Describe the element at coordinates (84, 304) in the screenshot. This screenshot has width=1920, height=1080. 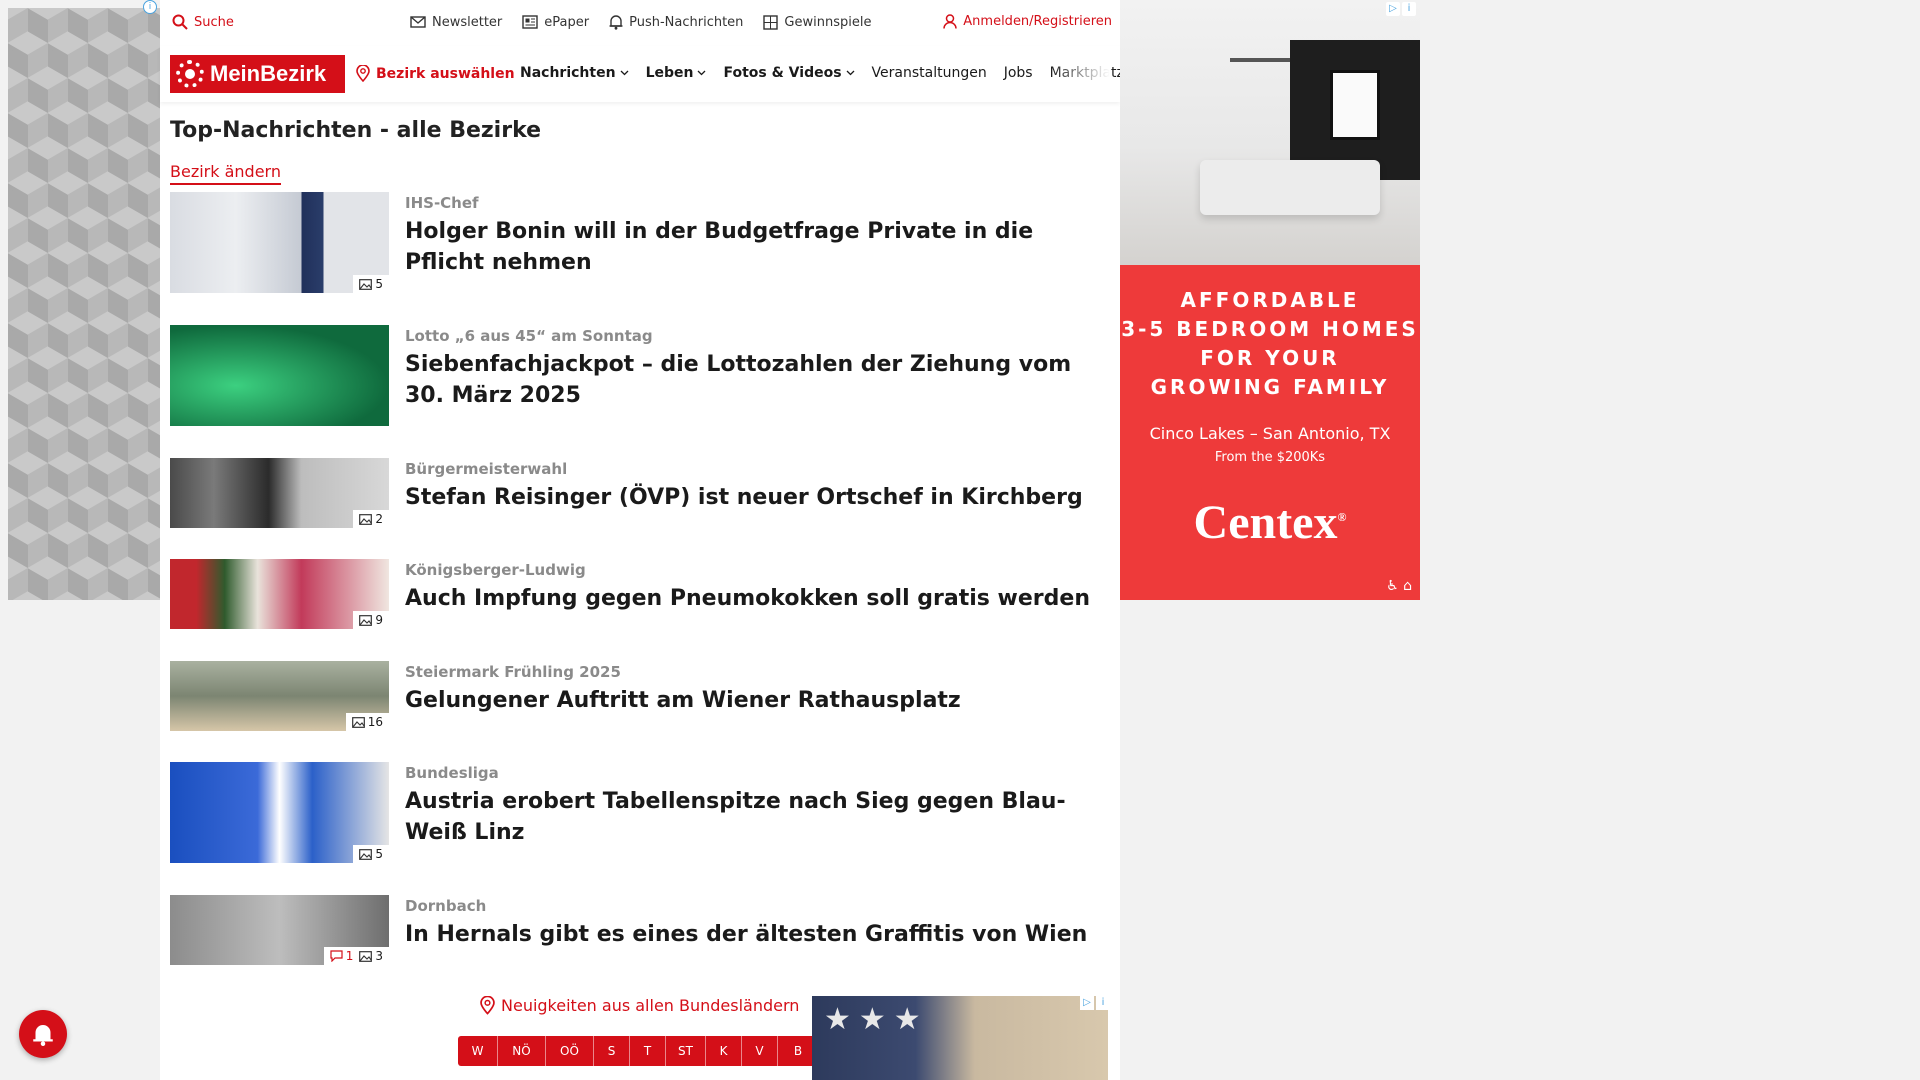
I see `left-skin-ad` at that location.